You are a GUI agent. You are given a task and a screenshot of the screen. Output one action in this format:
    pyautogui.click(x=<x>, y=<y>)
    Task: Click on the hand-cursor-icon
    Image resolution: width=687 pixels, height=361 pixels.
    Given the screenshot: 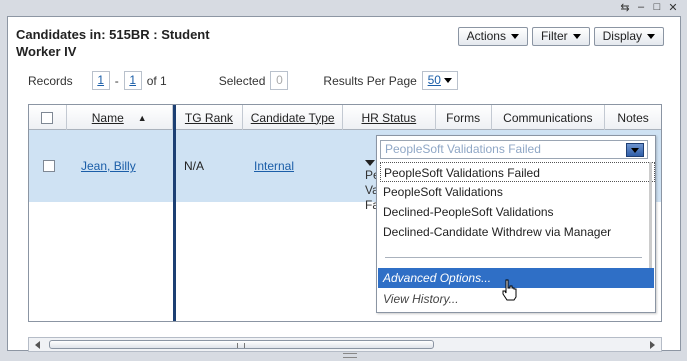 What is the action you would take?
    pyautogui.click(x=509, y=290)
    